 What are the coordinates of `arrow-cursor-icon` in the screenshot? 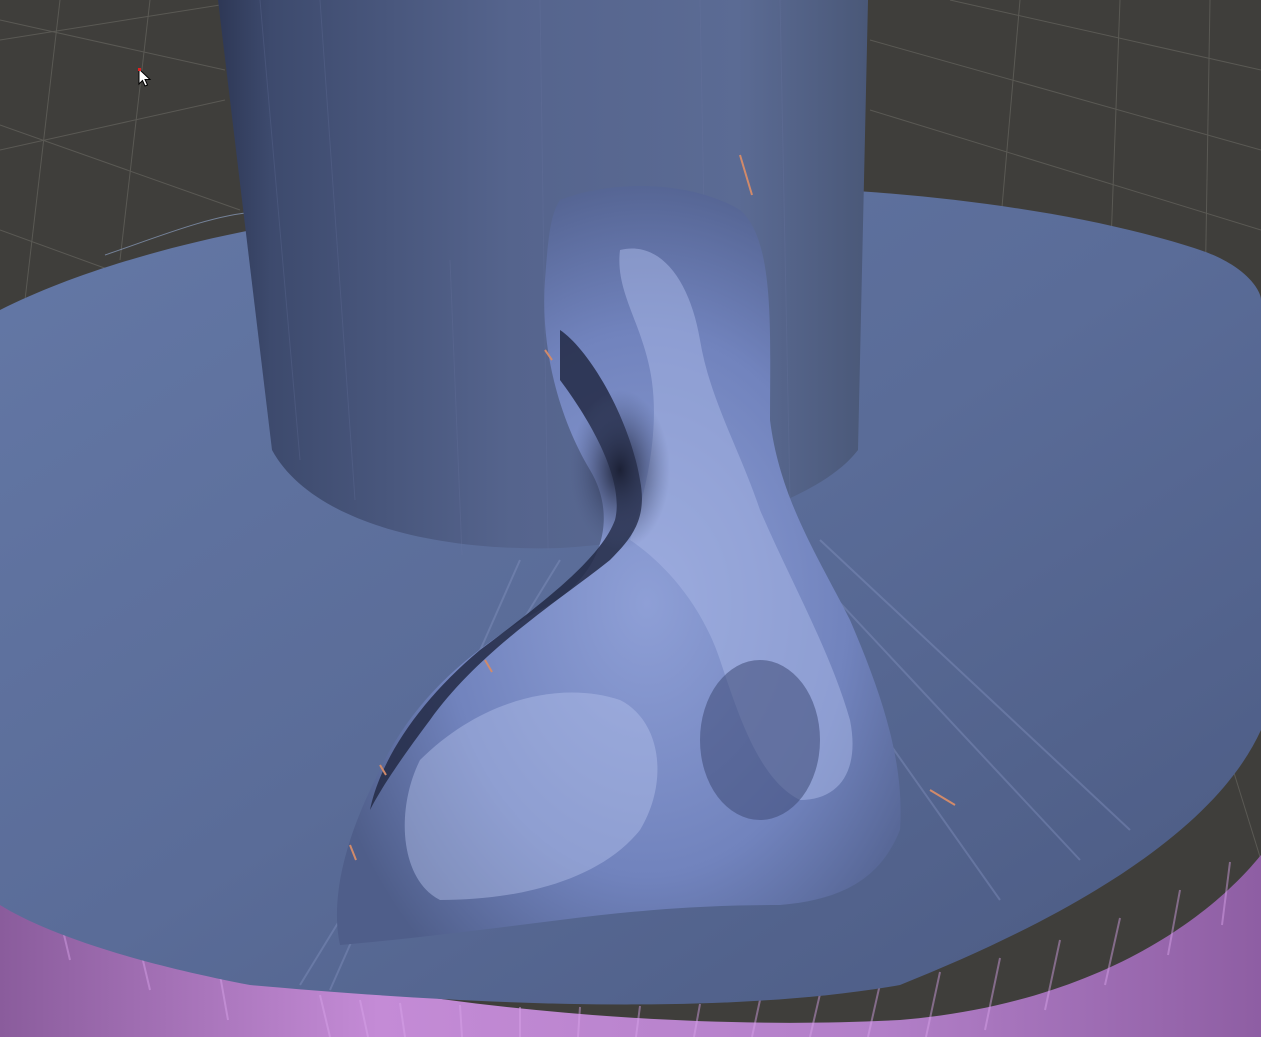 It's located at (145, 77).